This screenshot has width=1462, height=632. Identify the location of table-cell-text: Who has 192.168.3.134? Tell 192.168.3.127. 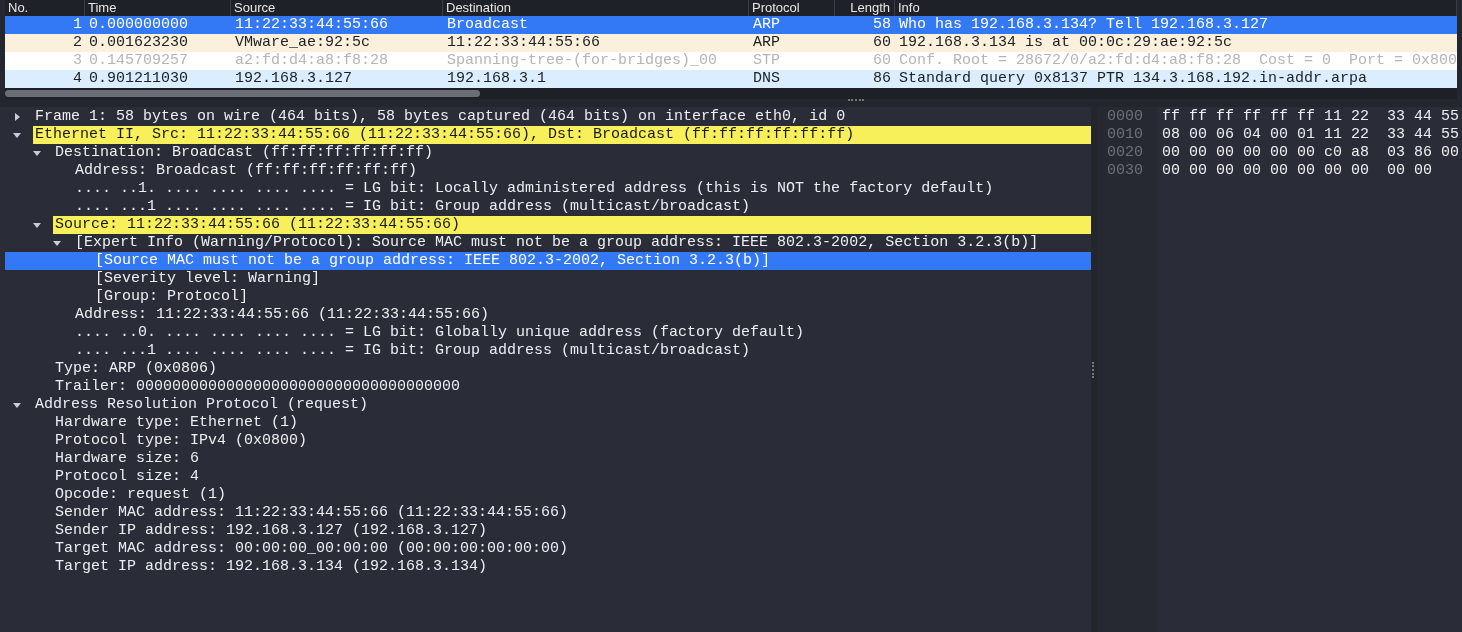
(1084, 25).